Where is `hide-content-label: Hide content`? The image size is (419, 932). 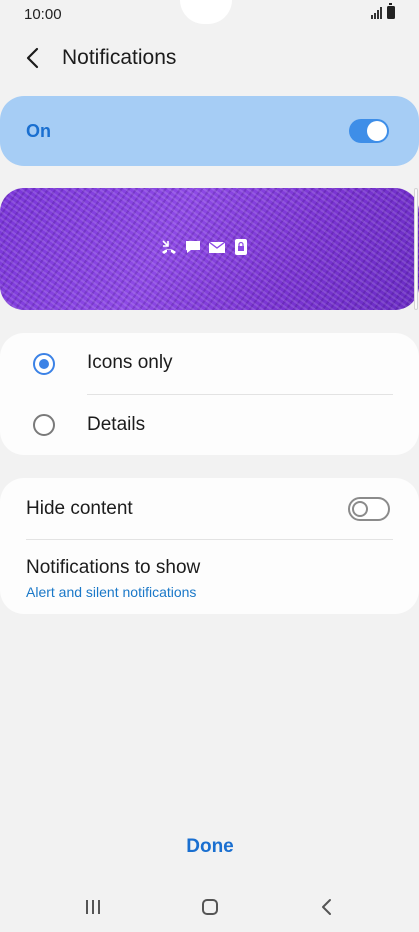 hide-content-label: Hide content is located at coordinates (79, 508).